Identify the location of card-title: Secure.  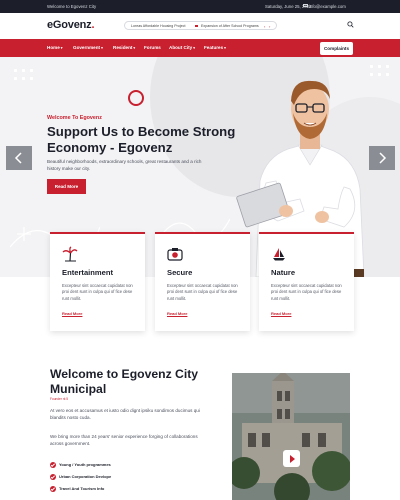
(180, 272).